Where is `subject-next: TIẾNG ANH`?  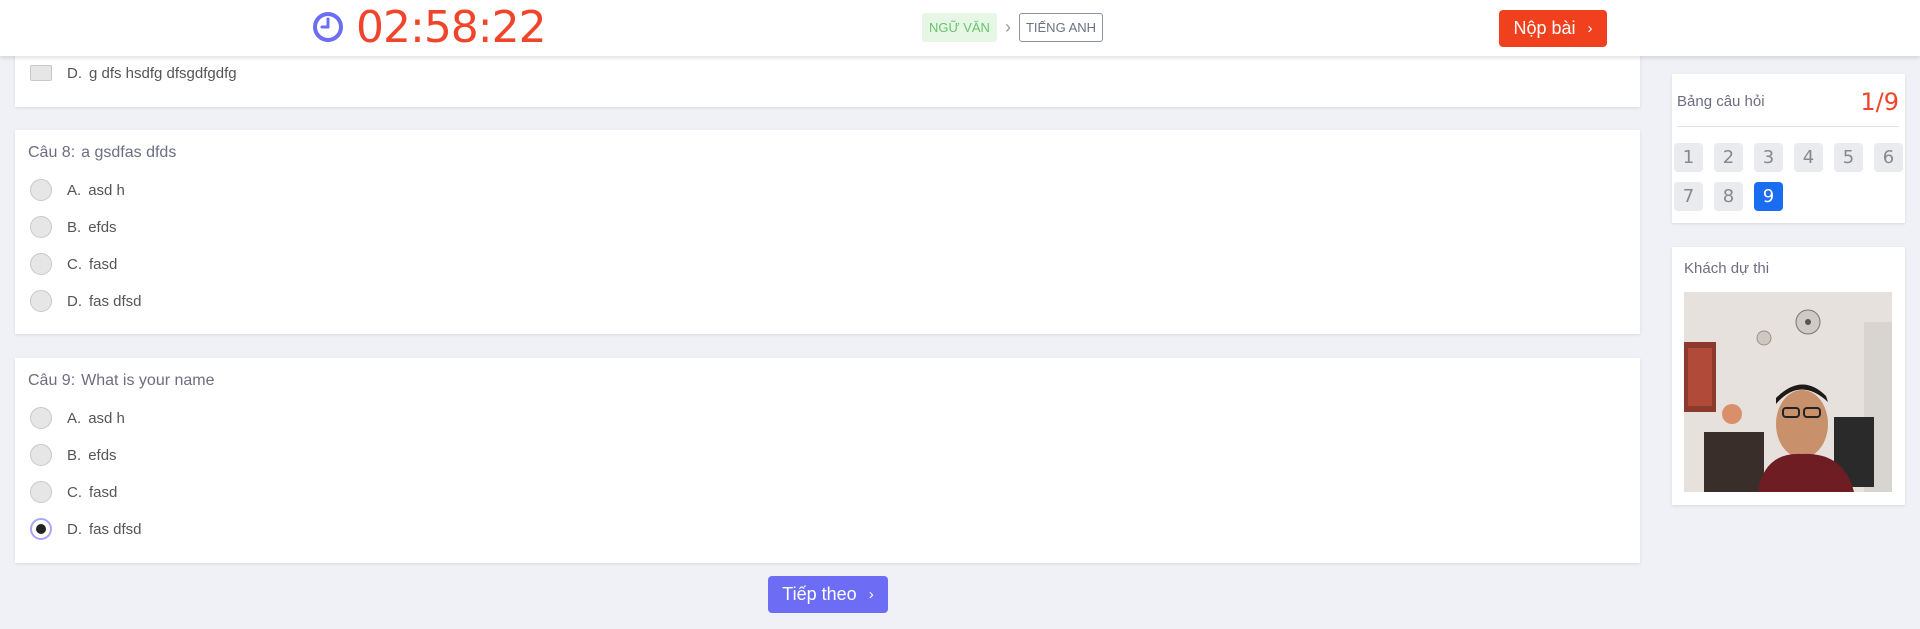 subject-next: TIẾNG ANH is located at coordinates (1061, 27).